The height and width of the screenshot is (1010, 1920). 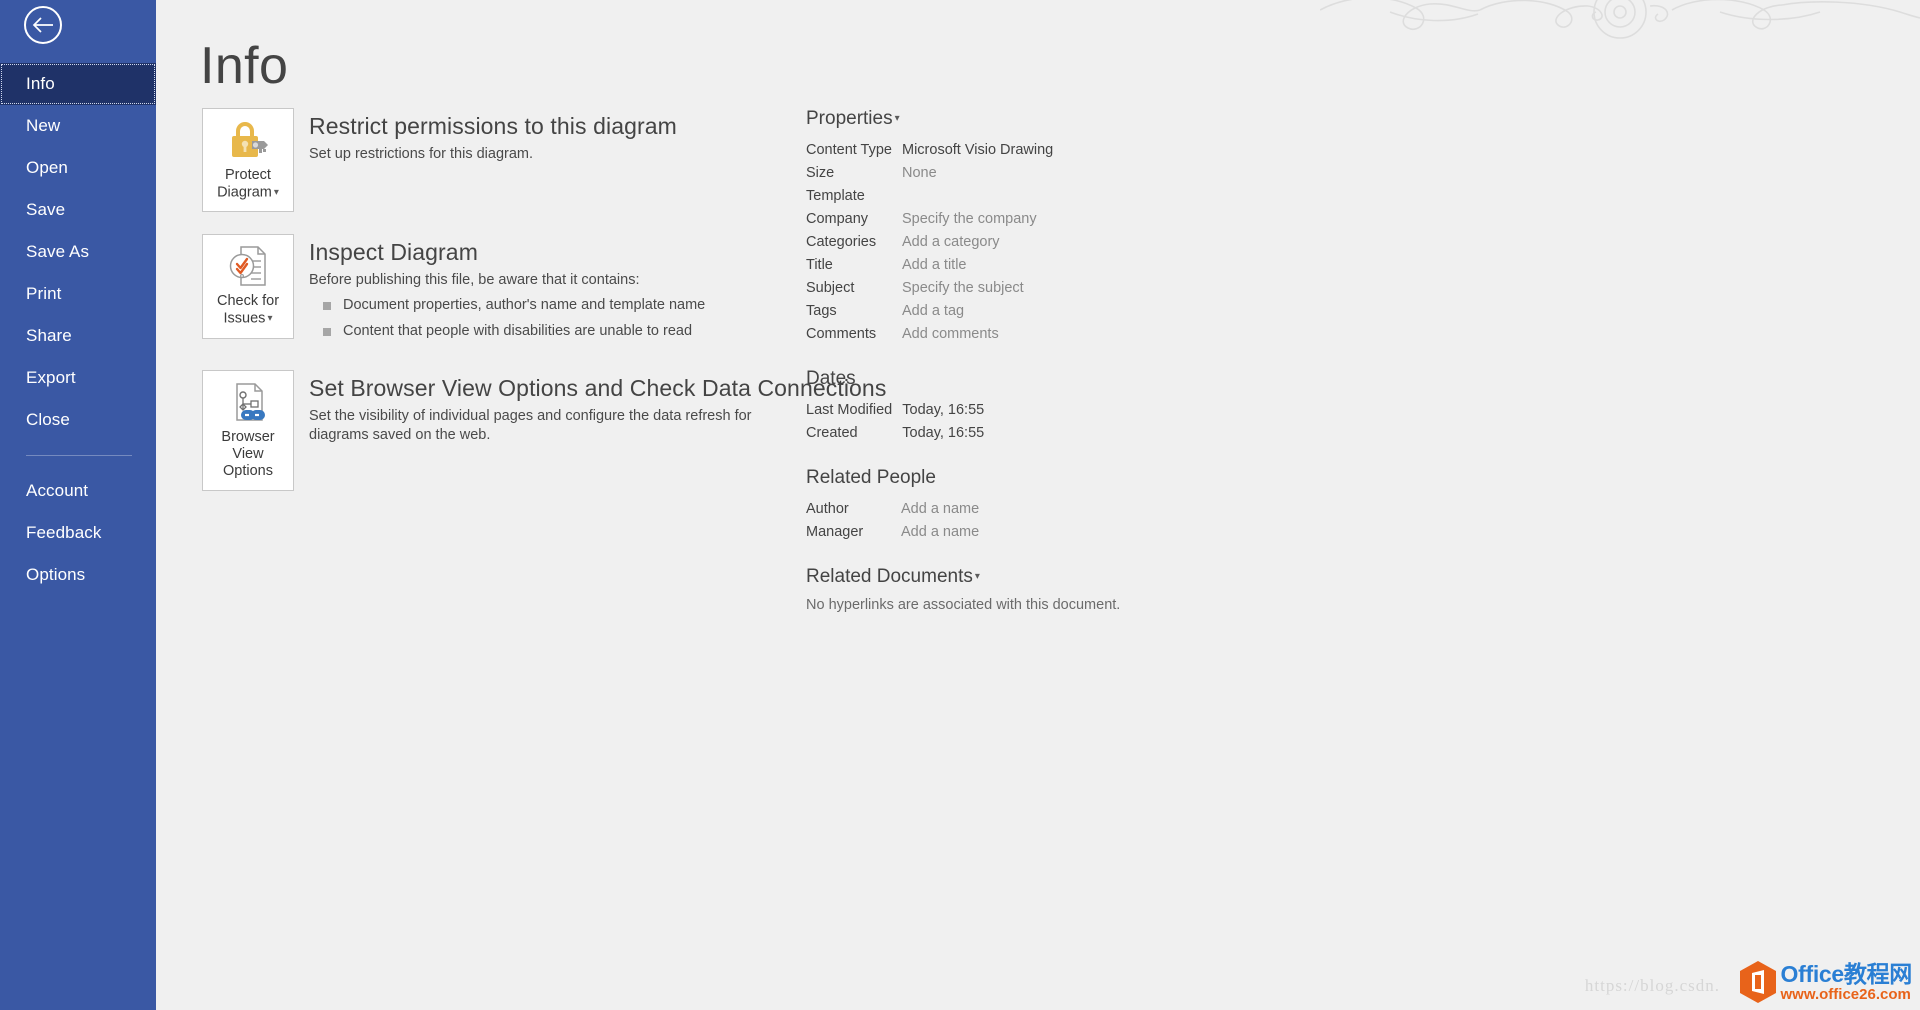 What do you see at coordinates (1652, 985) in the screenshot?
I see `csdn-watermark: https://blog.csdn.` at bounding box center [1652, 985].